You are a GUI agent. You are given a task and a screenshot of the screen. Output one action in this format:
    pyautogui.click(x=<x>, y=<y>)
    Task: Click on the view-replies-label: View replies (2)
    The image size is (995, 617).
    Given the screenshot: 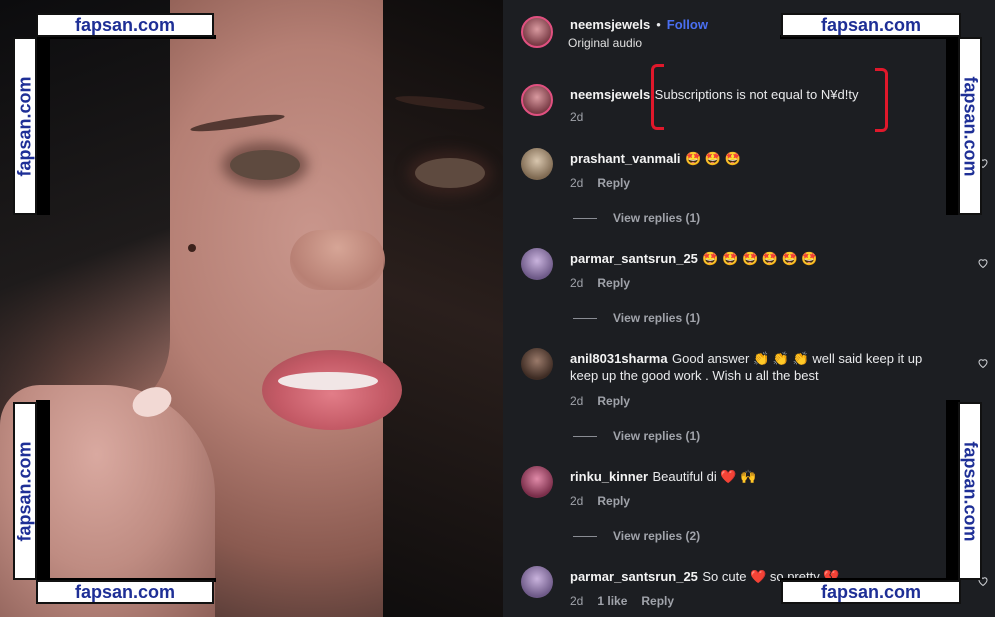 What is the action you would take?
    pyautogui.click(x=657, y=536)
    